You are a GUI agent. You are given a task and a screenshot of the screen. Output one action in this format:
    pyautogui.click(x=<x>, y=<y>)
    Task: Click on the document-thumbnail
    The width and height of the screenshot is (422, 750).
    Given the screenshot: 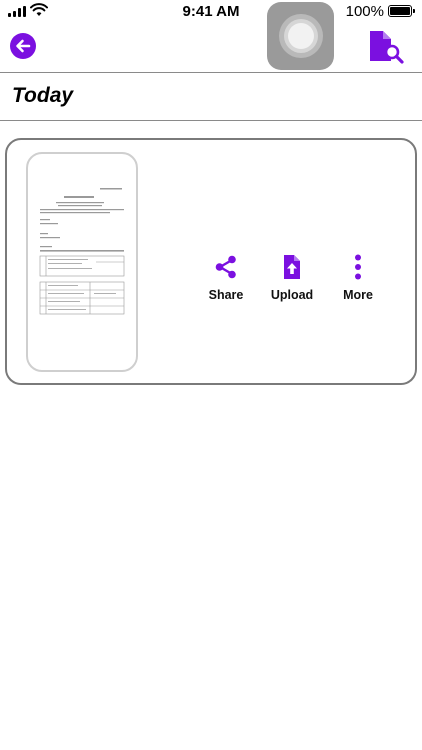 What is the action you would take?
    pyautogui.click(x=82, y=262)
    